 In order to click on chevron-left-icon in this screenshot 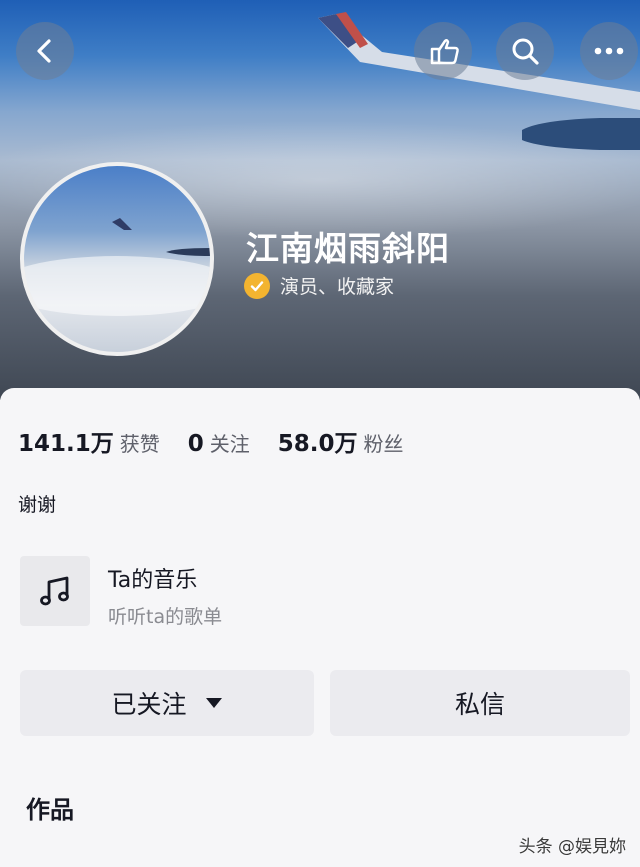, I will do `click(44, 51)`.